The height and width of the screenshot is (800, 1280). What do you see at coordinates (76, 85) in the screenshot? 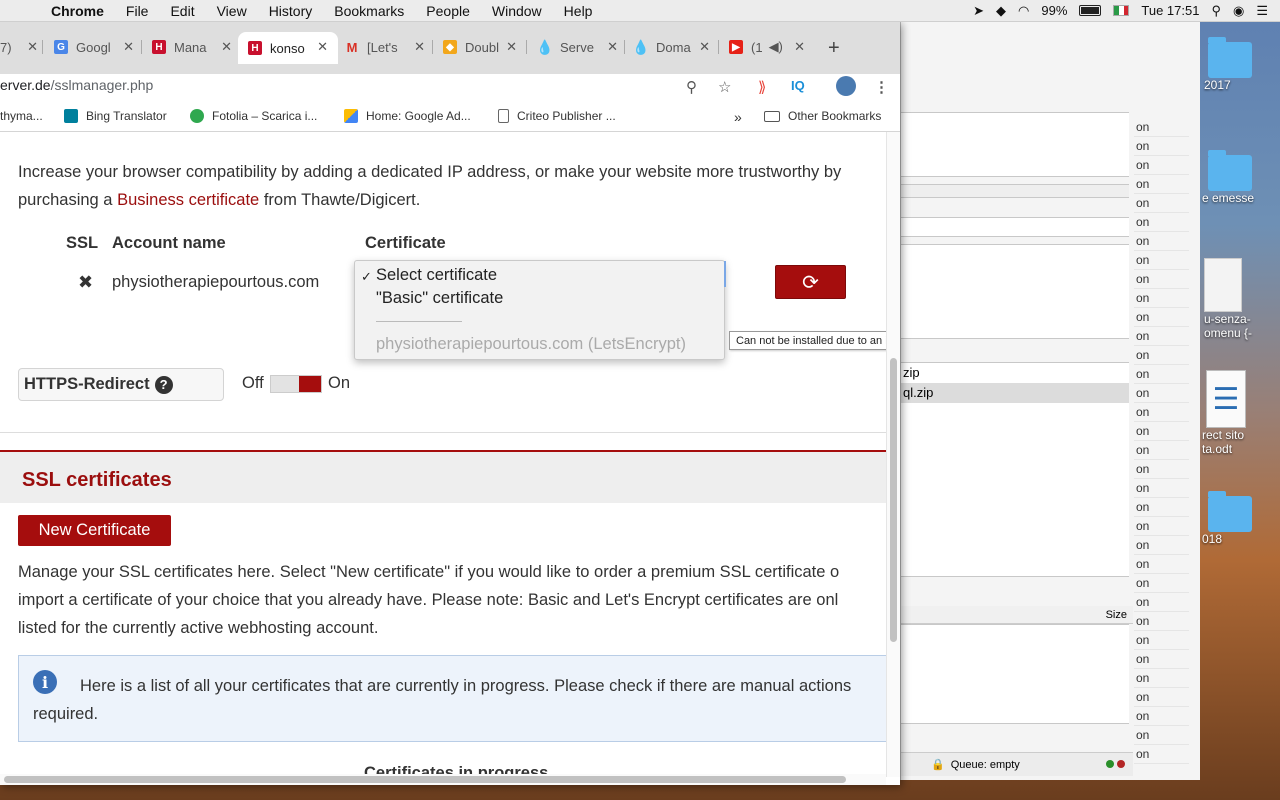
I see `url-text: erver.de/sslmanager.php` at bounding box center [76, 85].